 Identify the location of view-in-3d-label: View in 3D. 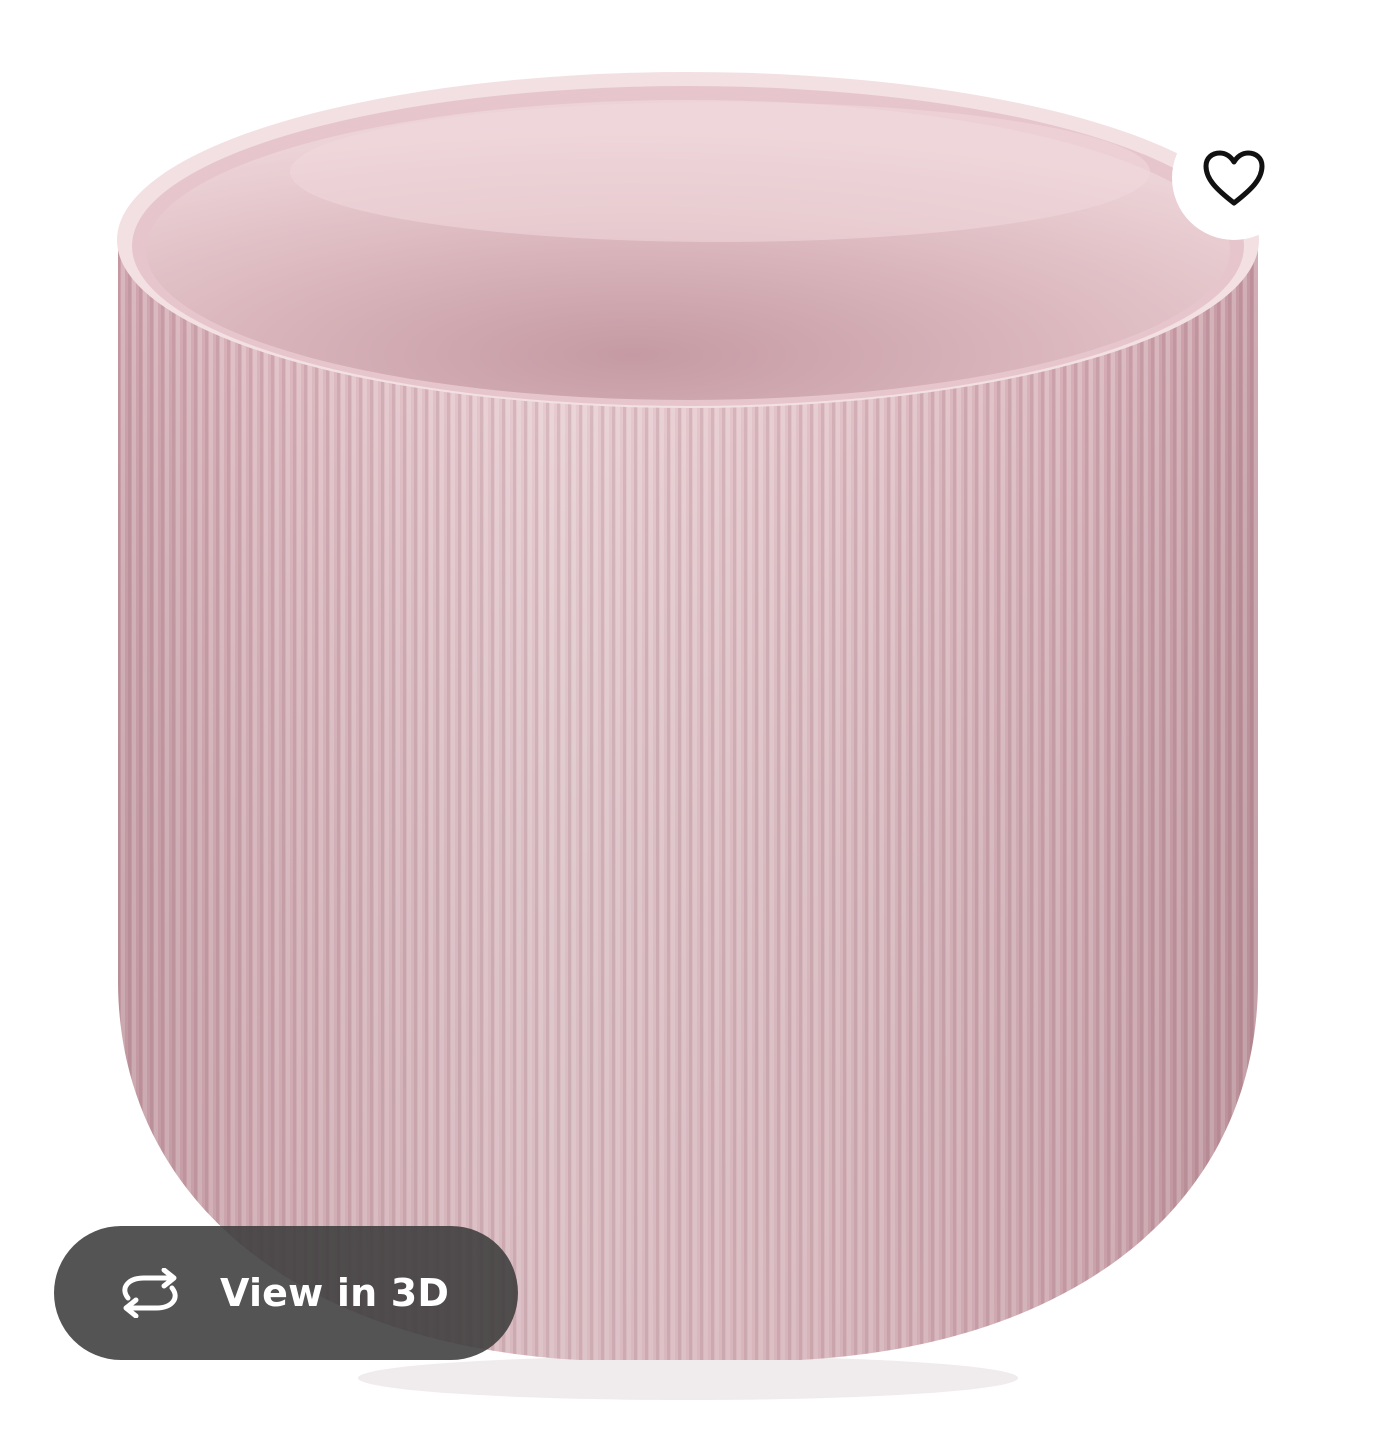
(335, 1293).